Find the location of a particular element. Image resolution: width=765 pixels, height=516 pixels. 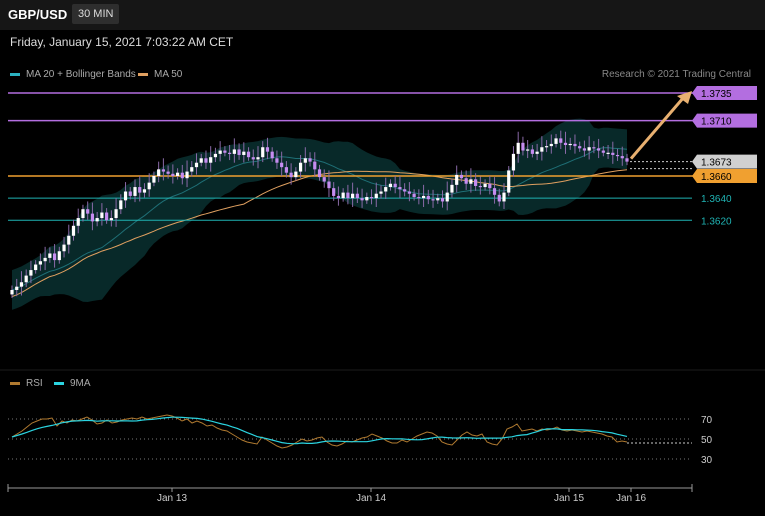

level-label: 1.3673 is located at coordinates (716, 163).